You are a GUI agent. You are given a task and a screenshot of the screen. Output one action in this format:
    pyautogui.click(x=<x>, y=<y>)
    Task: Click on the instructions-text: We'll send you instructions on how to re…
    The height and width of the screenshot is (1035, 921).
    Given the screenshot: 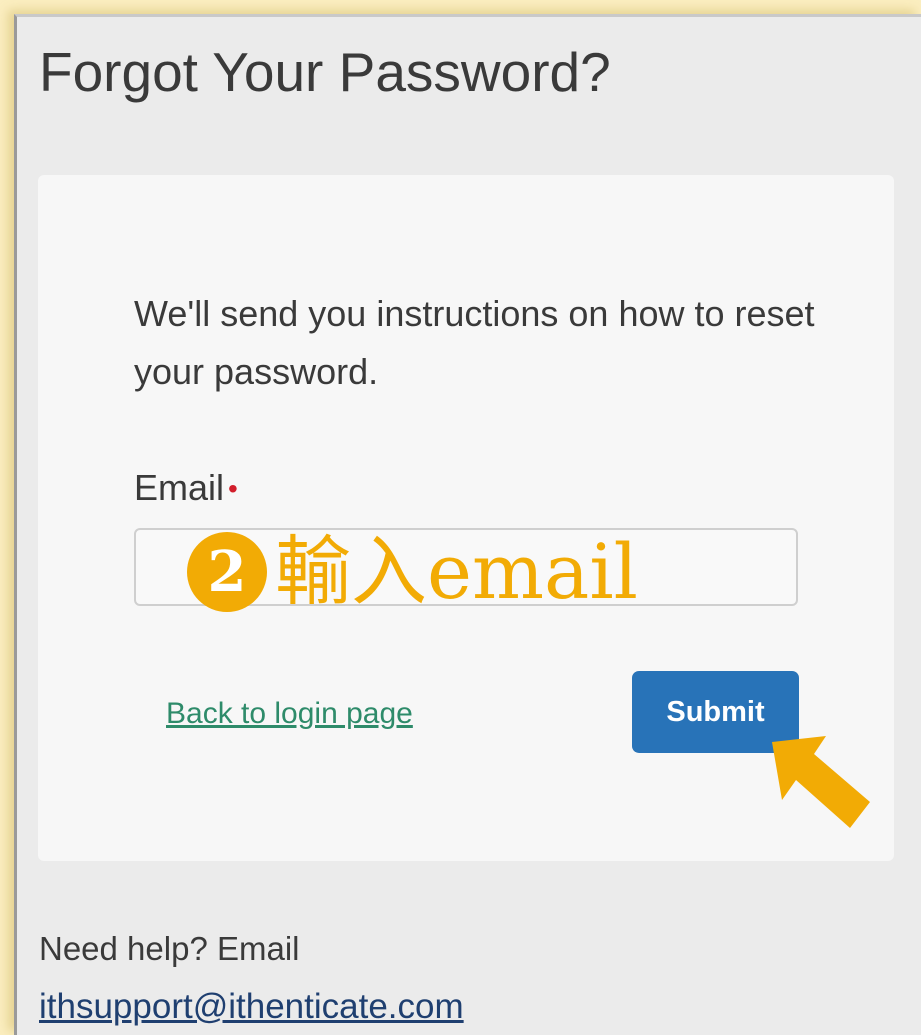 What is the action you would take?
    pyautogui.click(x=474, y=342)
    